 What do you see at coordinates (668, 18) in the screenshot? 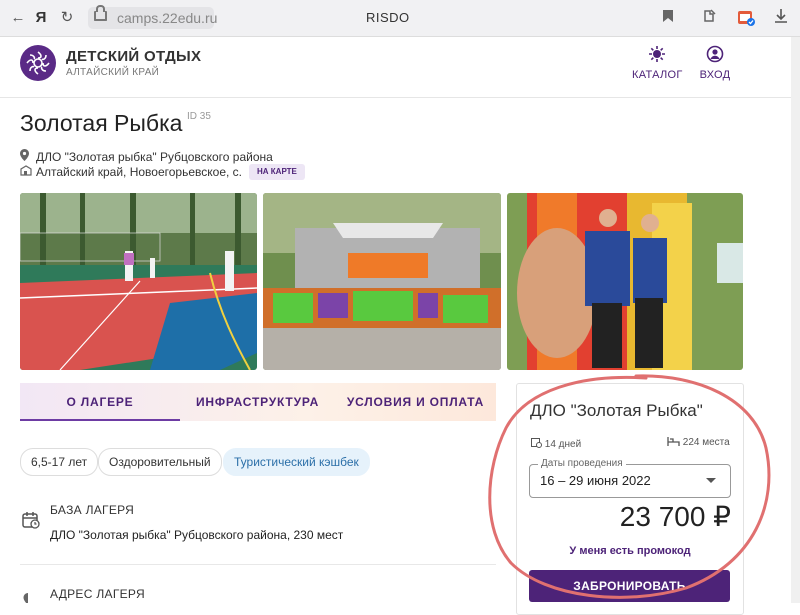
I see `bookmark-icon` at bounding box center [668, 18].